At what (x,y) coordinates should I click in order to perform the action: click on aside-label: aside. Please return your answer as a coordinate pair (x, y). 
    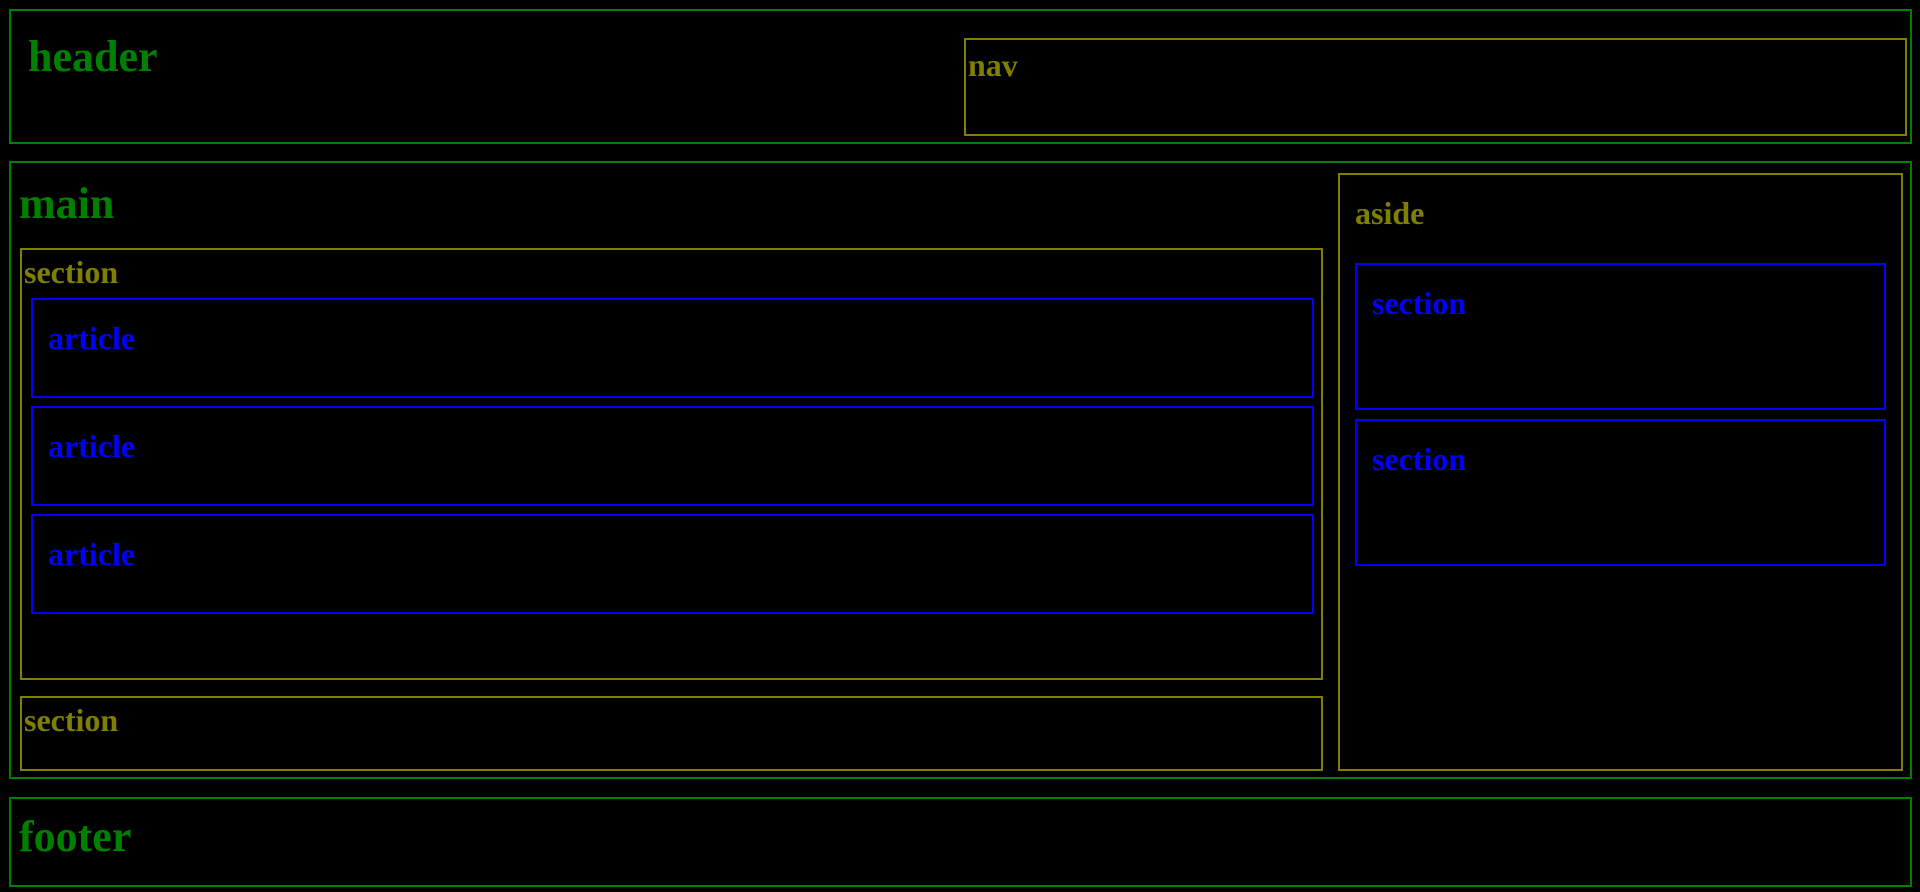
    Looking at the image, I should click on (1390, 213).